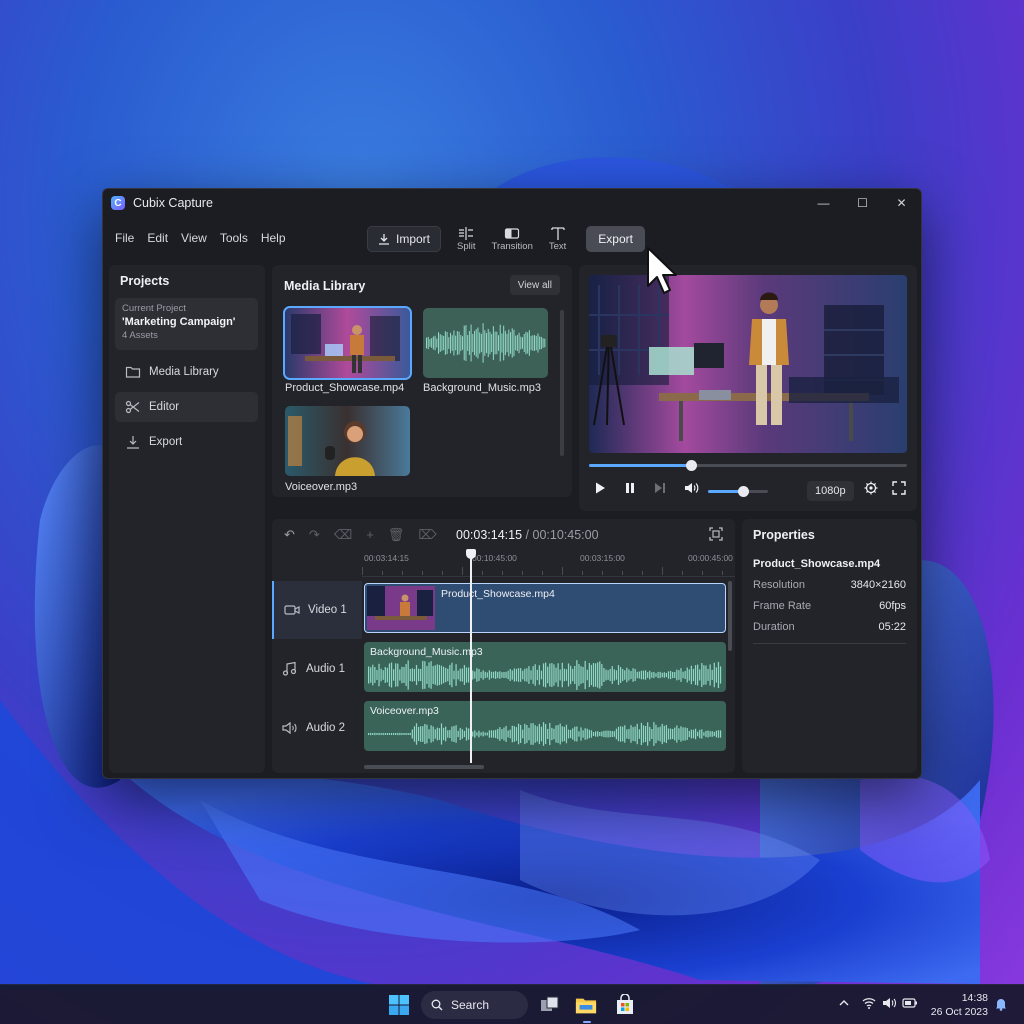 The height and width of the screenshot is (1024, 1024). What do you see at coordinates (901, 203) in the screenshot?
I see `close-button: ✕` at bounding box center [901, 203].